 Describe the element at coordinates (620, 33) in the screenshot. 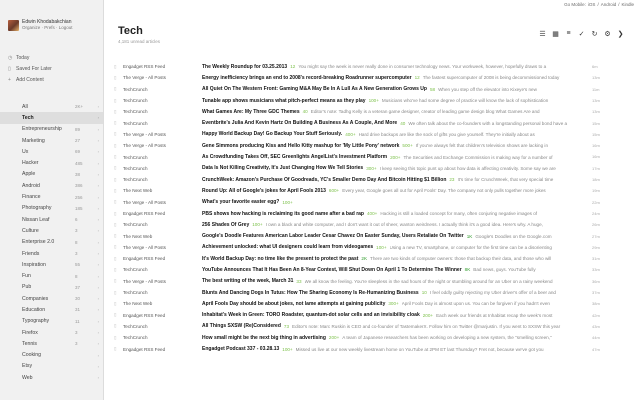

I see `next-icon: ❯` at that location.